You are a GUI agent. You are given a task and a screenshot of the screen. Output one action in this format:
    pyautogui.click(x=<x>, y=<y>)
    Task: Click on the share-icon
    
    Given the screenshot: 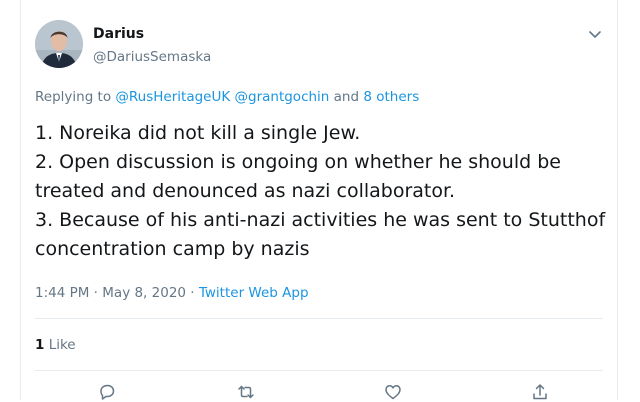 What is the action you would take?
    pyautogui.click(x=540, y=392)
    